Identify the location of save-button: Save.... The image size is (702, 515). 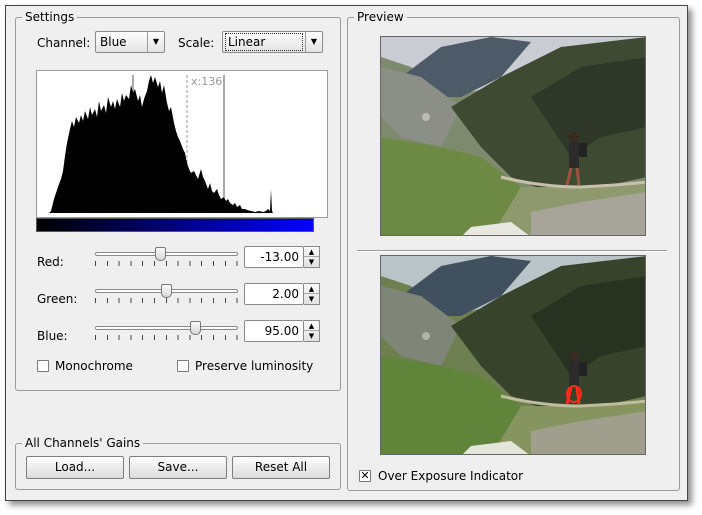
(178, 467).